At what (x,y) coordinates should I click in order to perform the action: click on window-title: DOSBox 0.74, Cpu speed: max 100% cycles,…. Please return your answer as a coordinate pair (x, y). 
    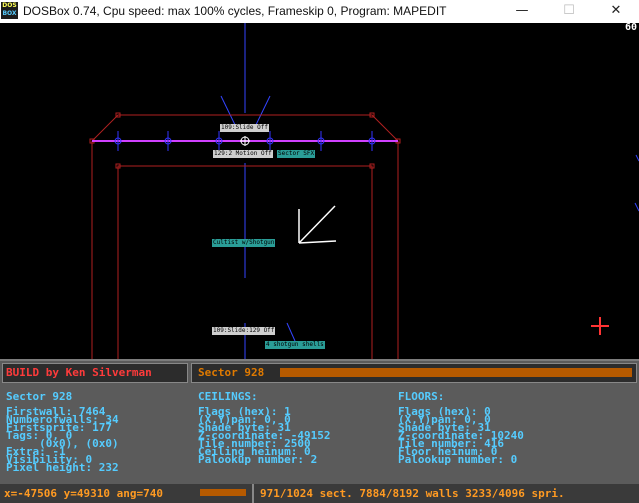
    Looking at the image, I should click on (235, 11).